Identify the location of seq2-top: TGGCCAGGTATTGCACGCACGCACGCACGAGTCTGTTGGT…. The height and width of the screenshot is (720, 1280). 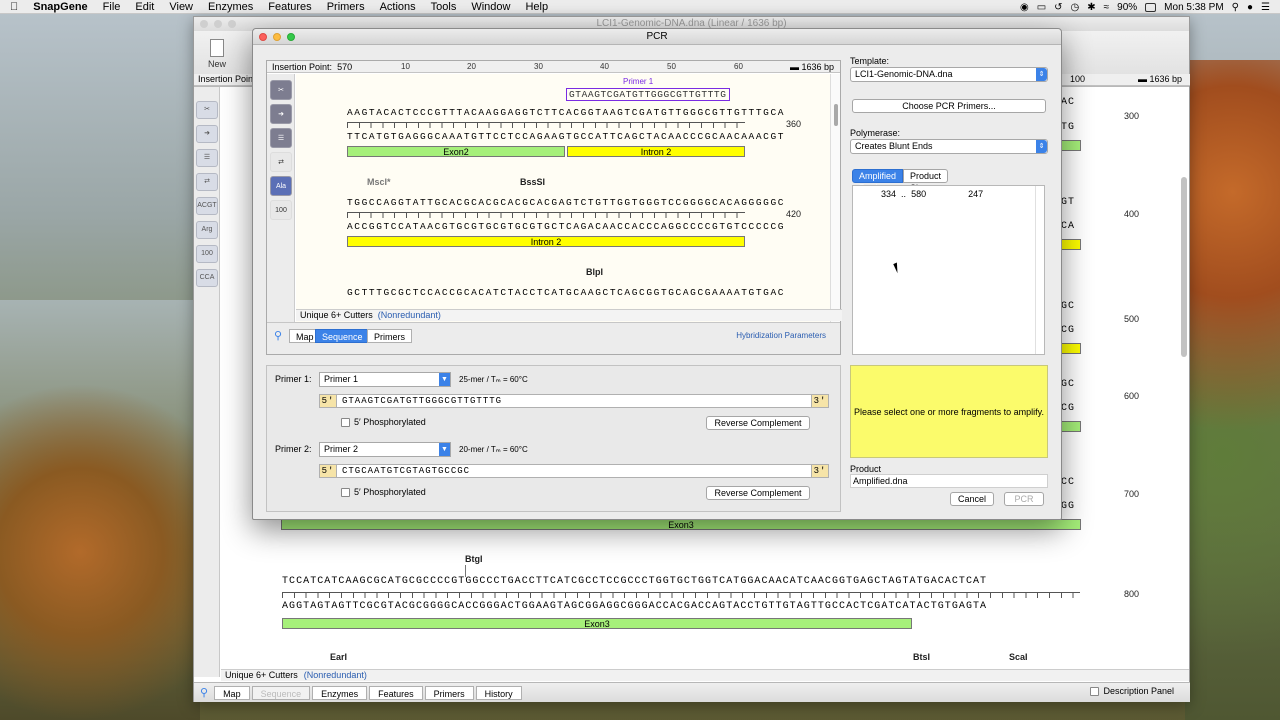
(566, 202).